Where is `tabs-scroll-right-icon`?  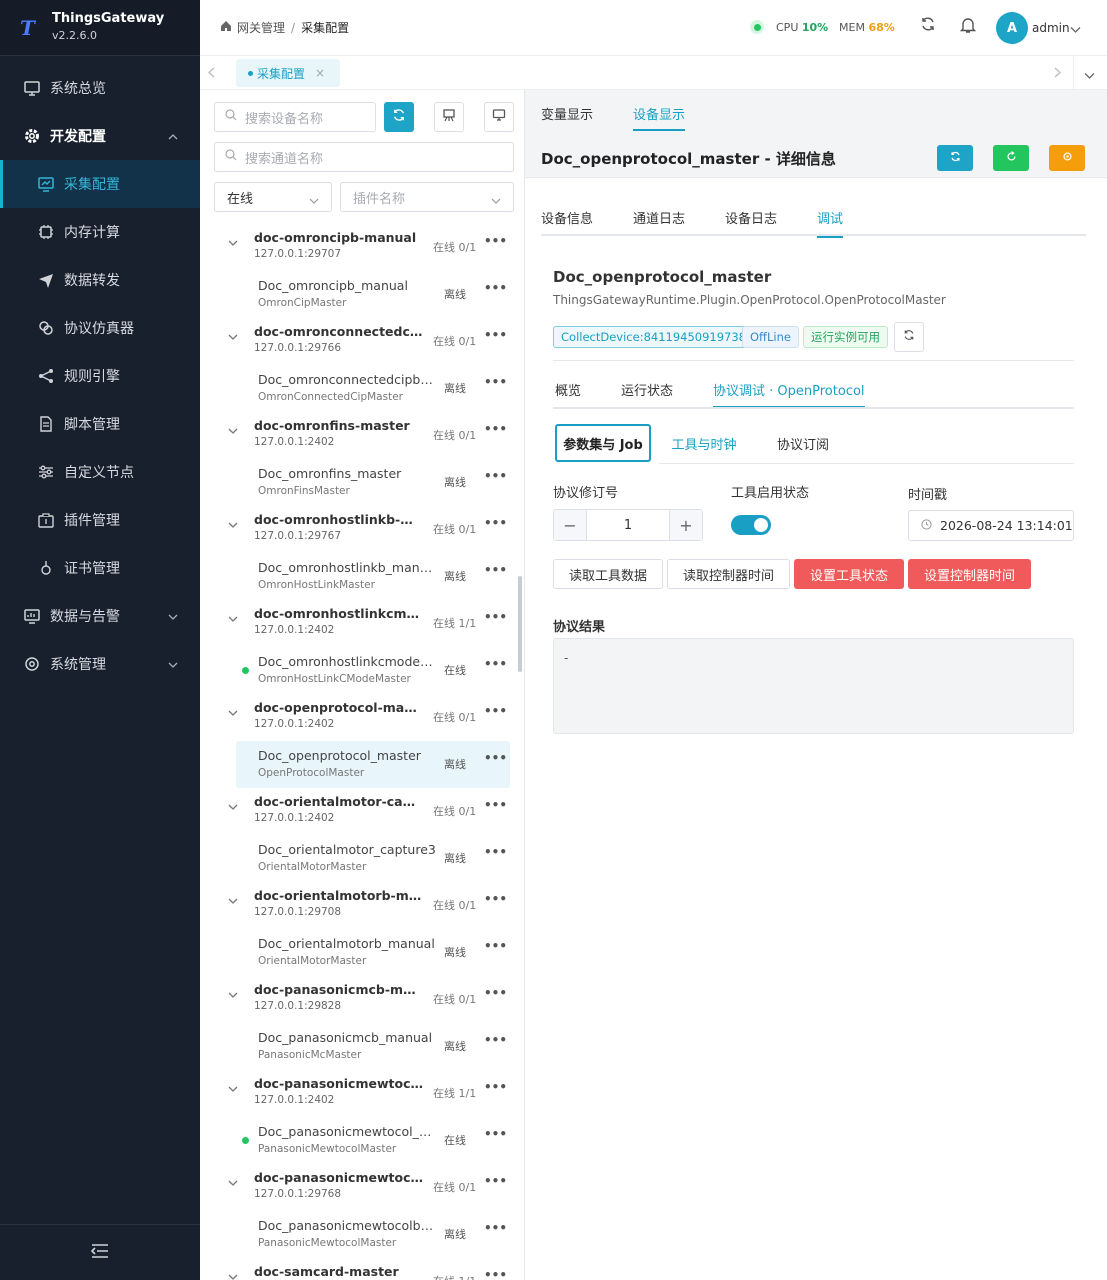
tabs-scroll-right-icon is located at coordinates (1057, 74).